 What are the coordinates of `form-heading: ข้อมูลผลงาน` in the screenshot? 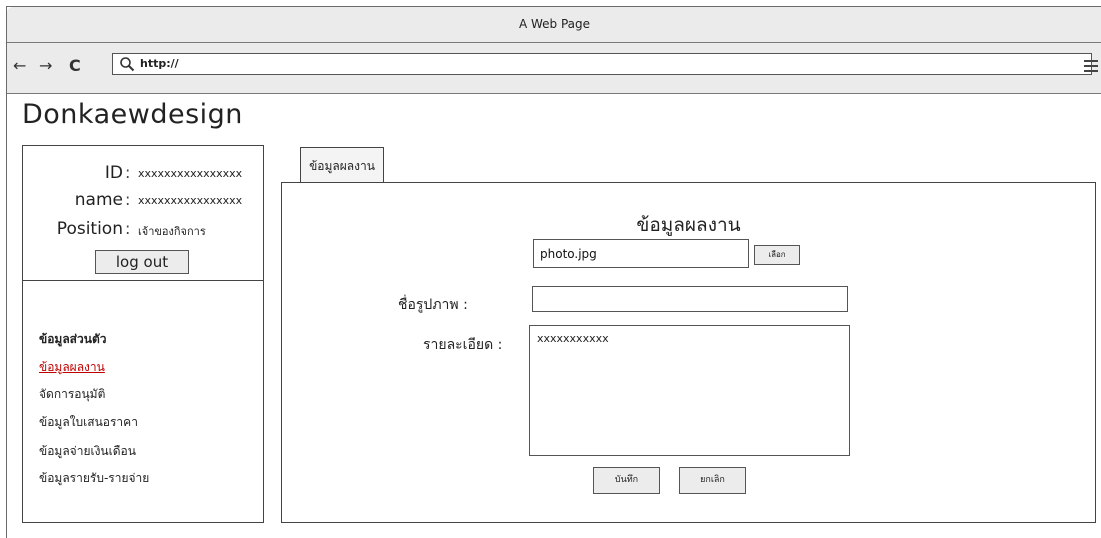 It's located at (688, 225).